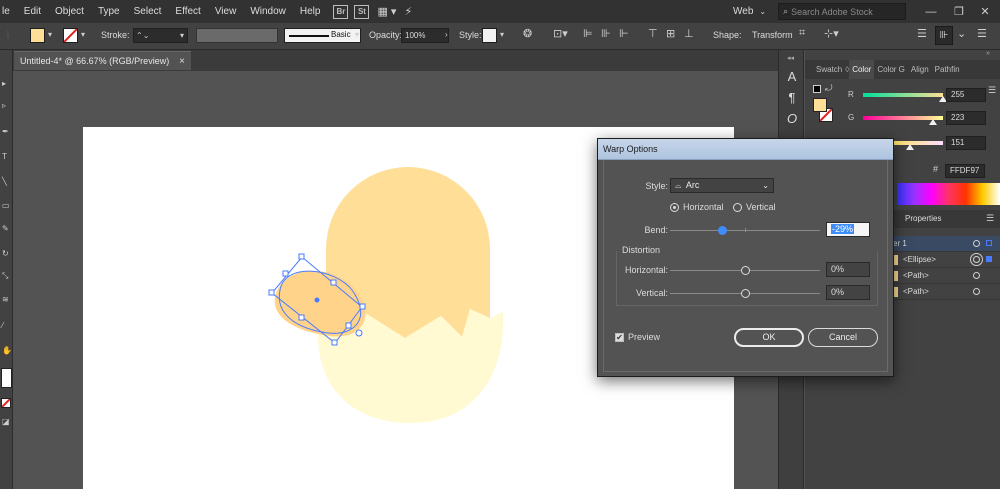  Describe the element at coordinates (148, 11) in the screenshot. I see `menu-select: Select` at that location.